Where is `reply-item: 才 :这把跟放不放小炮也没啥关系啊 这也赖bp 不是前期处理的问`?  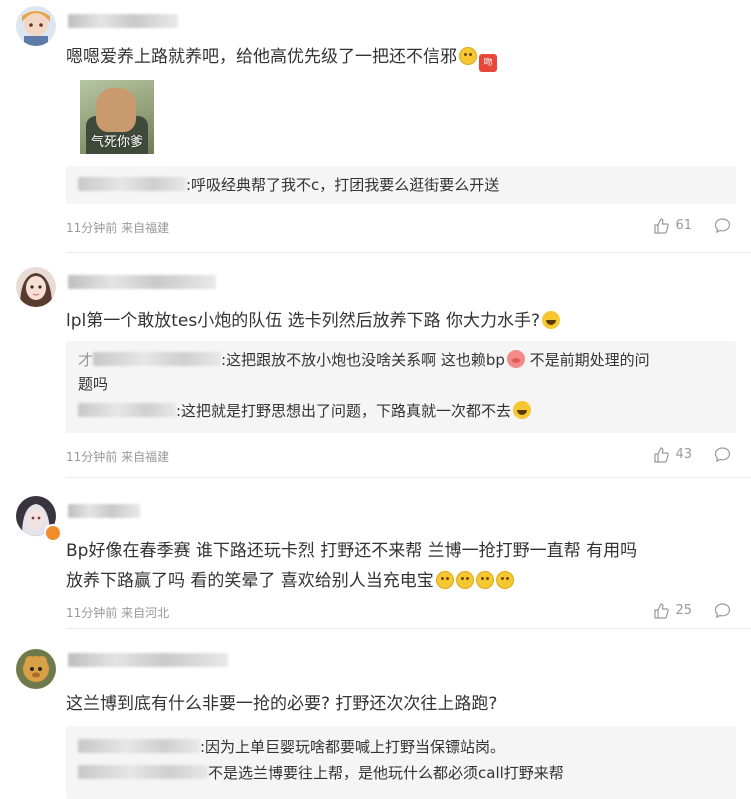 reply-item: 才 :这把跟放不放小炮也没啥关系啊 这也赖bp 不是前期处理的问 is located at coordinates (364, 360).